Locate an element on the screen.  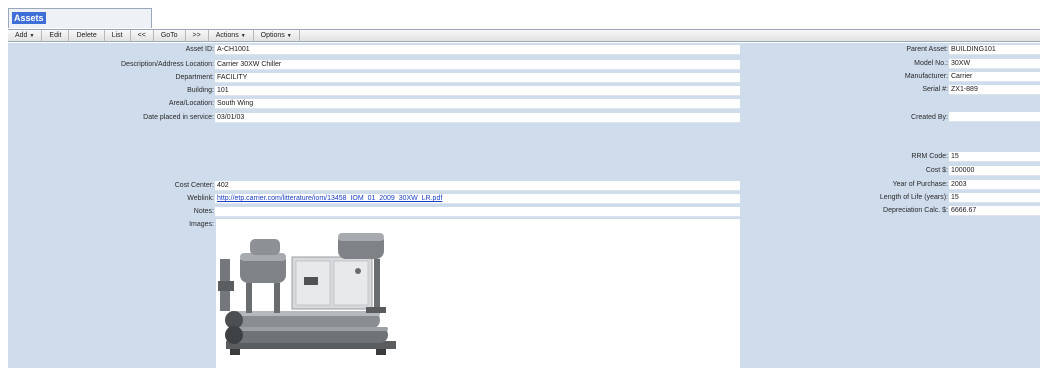
notes-field is located at coordinates (477, 212).